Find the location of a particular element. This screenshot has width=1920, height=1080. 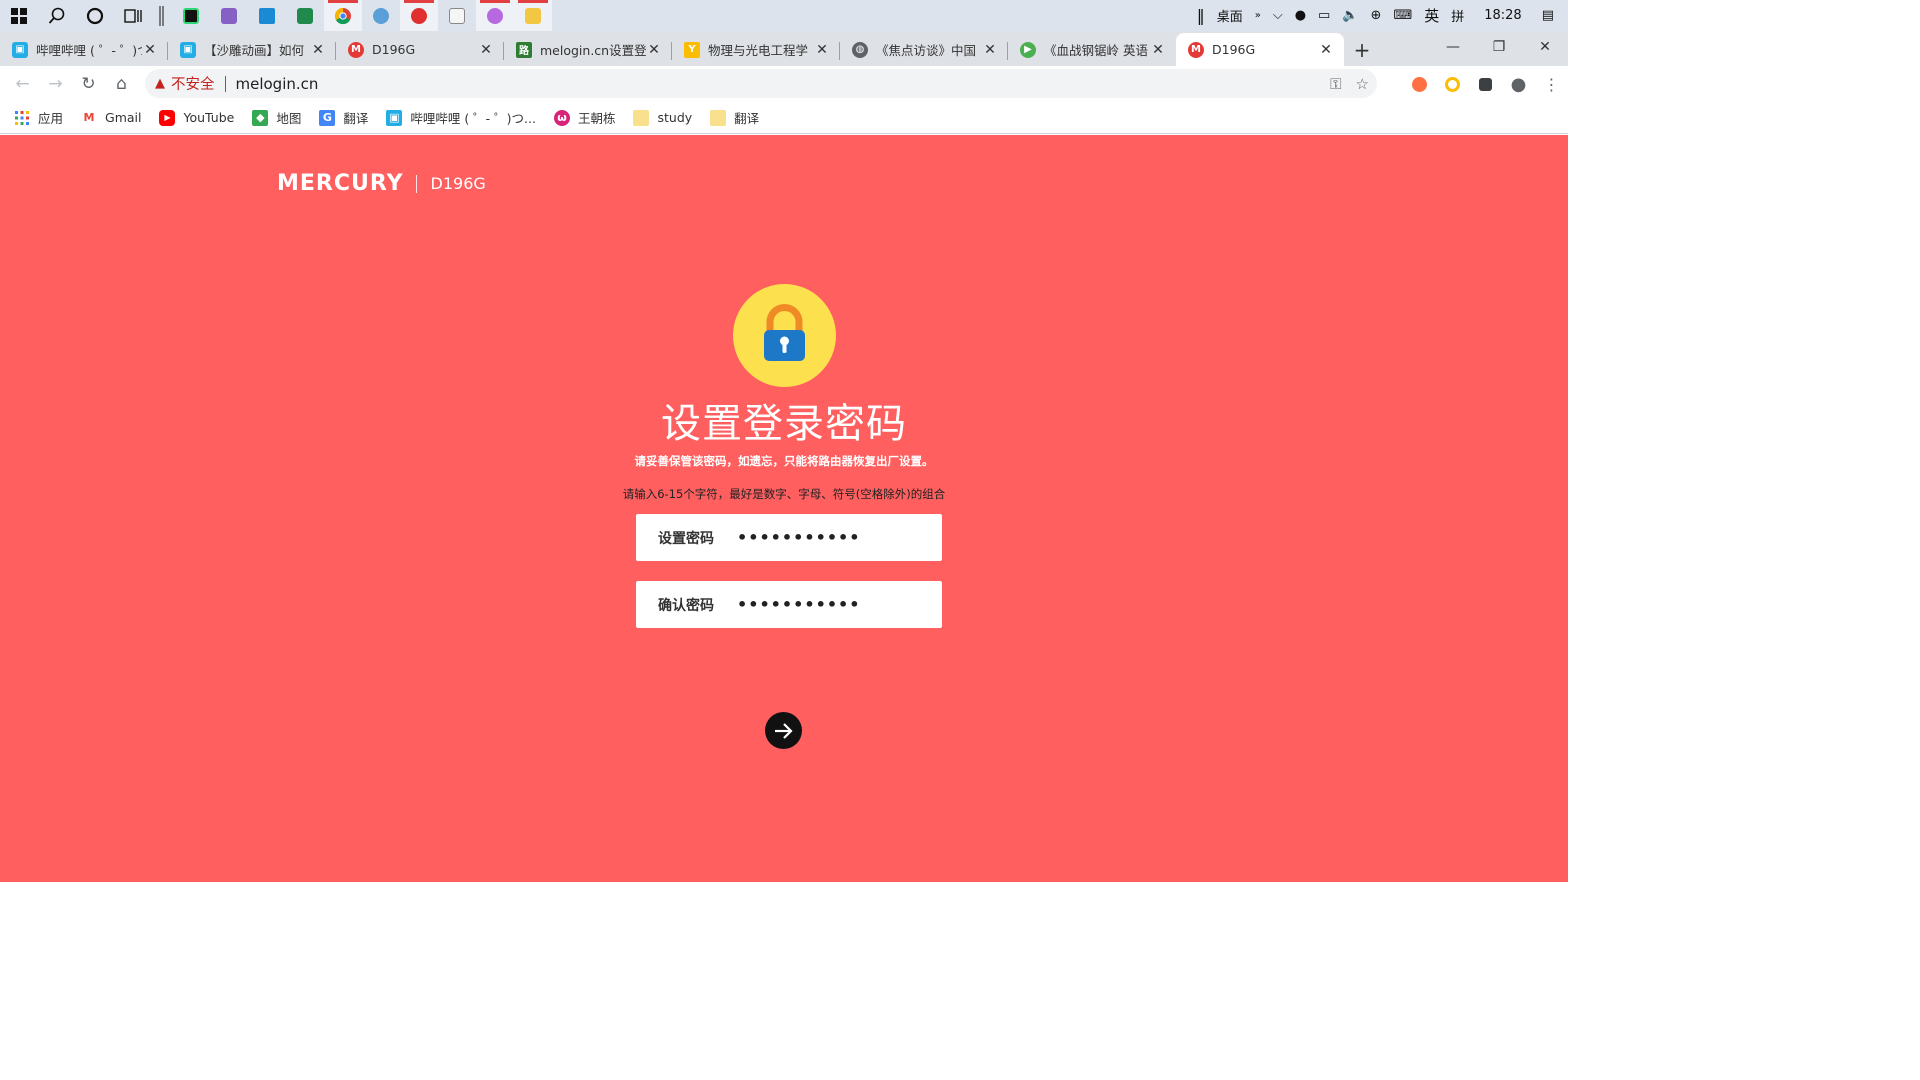

network-globe-icon: ⊕ is located at coordinates (1376, 15).